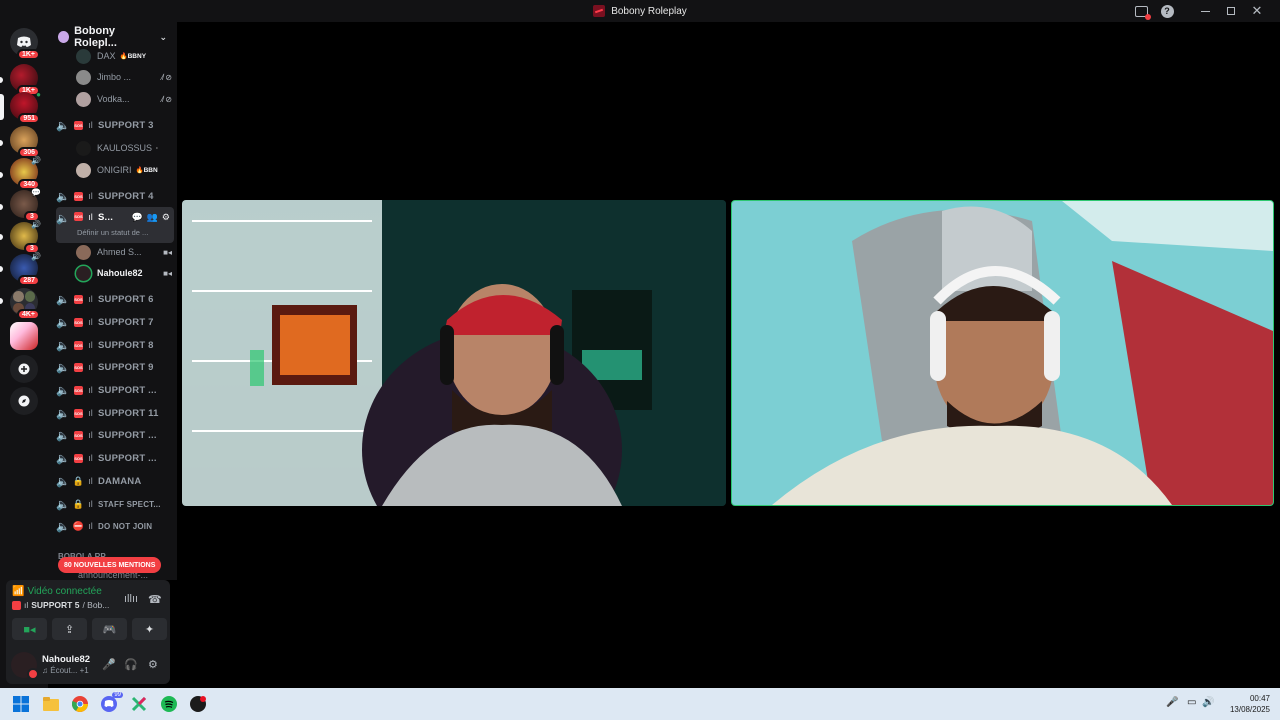 The height and width of the screenshot is (720, 1280). Describe the element at coordinates (124, 170) in the screenshot. I see `voice-user: ONIGIRI 🔥BBN` at that location.